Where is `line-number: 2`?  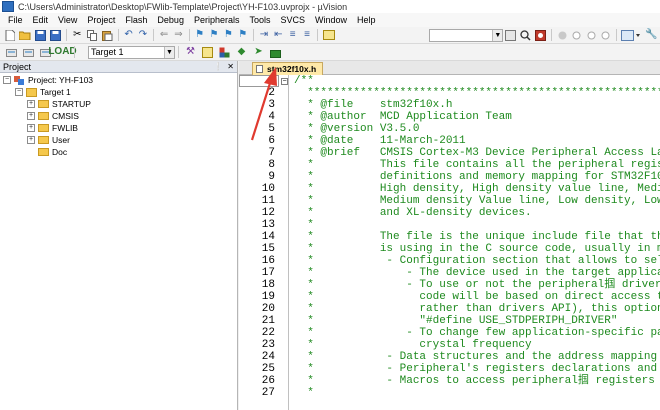 line-number: 2 is located at coordinates (271, 93).